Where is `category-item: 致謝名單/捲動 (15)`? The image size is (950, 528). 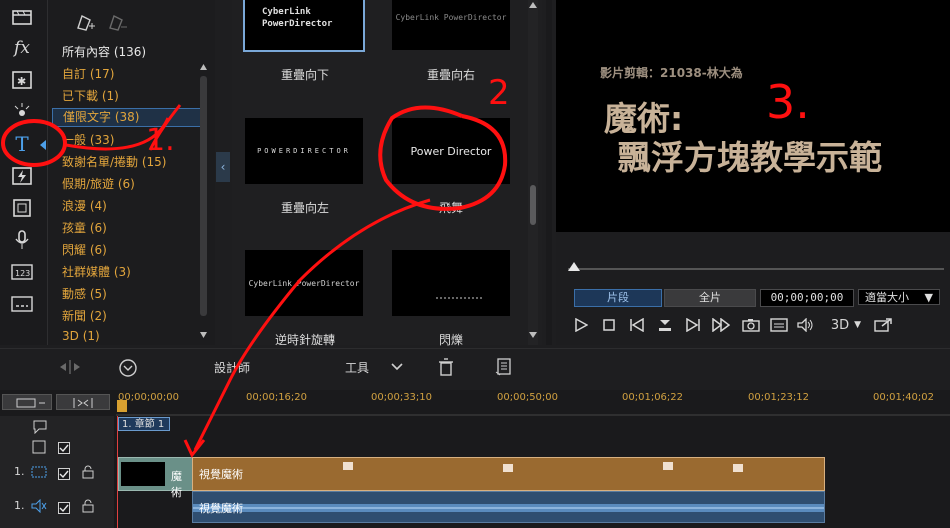
category-item: 致謝名單/捲動 (15) is located at coordinates (114, 161).